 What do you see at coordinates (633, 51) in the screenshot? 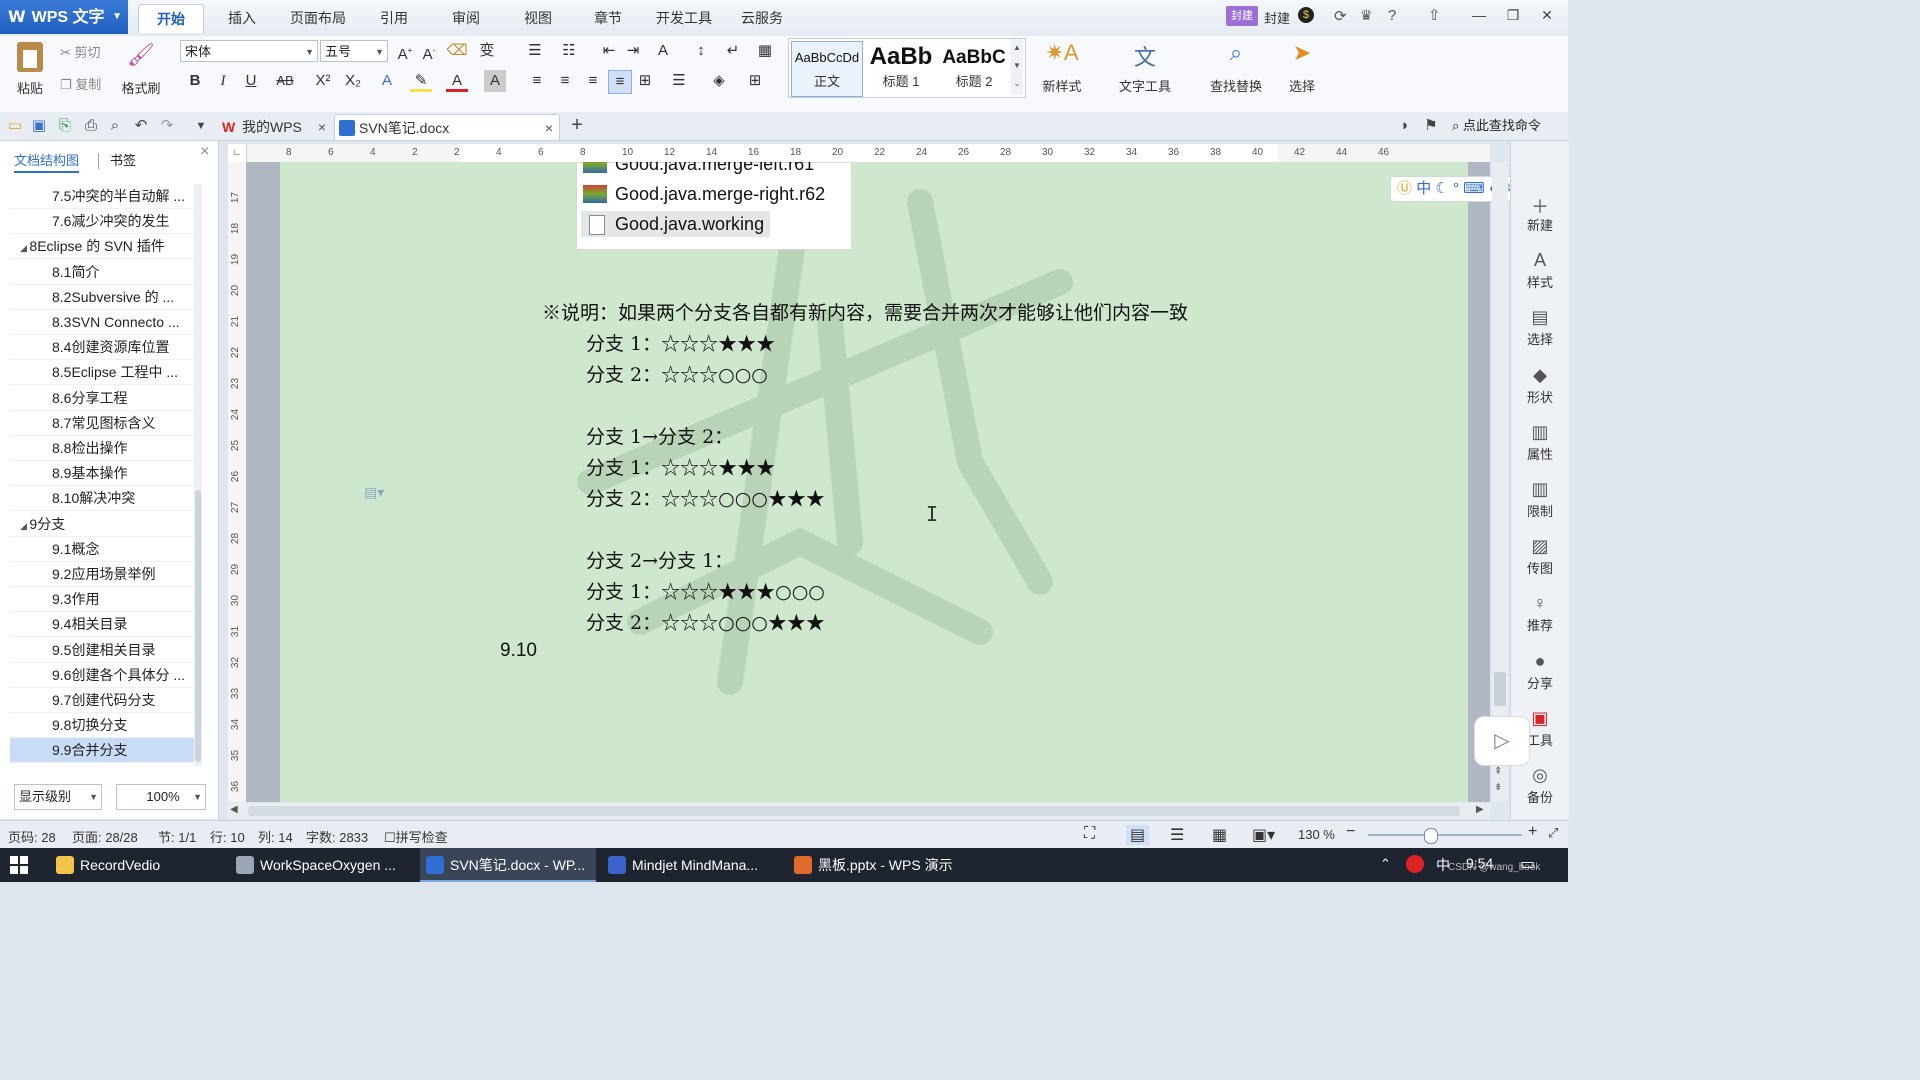
I see `increase-indent-icon: ⇥` at bounding box center [633, 51].